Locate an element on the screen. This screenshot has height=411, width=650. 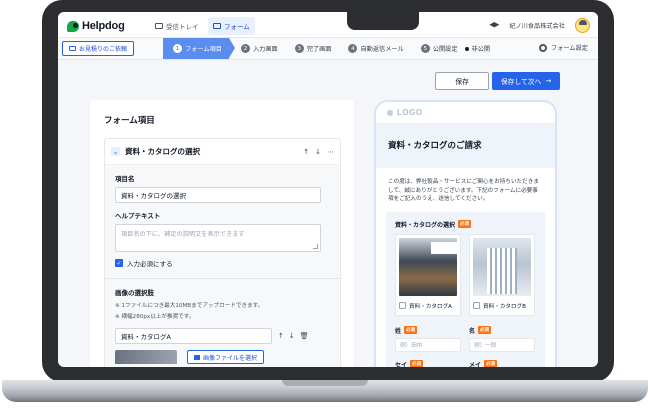
divider is located at coordinates (222, 278).